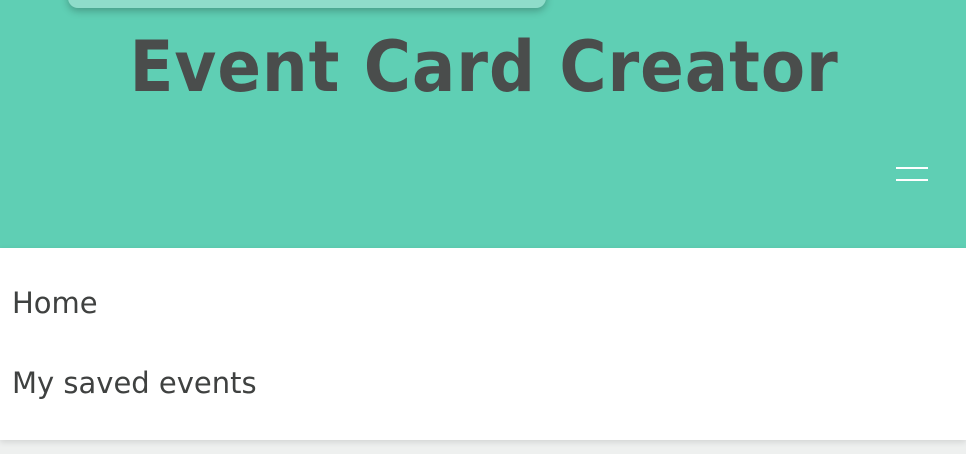 The width and height of the screenshot is (966, 454). I want to click on hamburger-menu-icon-bar, so click(912, 180).